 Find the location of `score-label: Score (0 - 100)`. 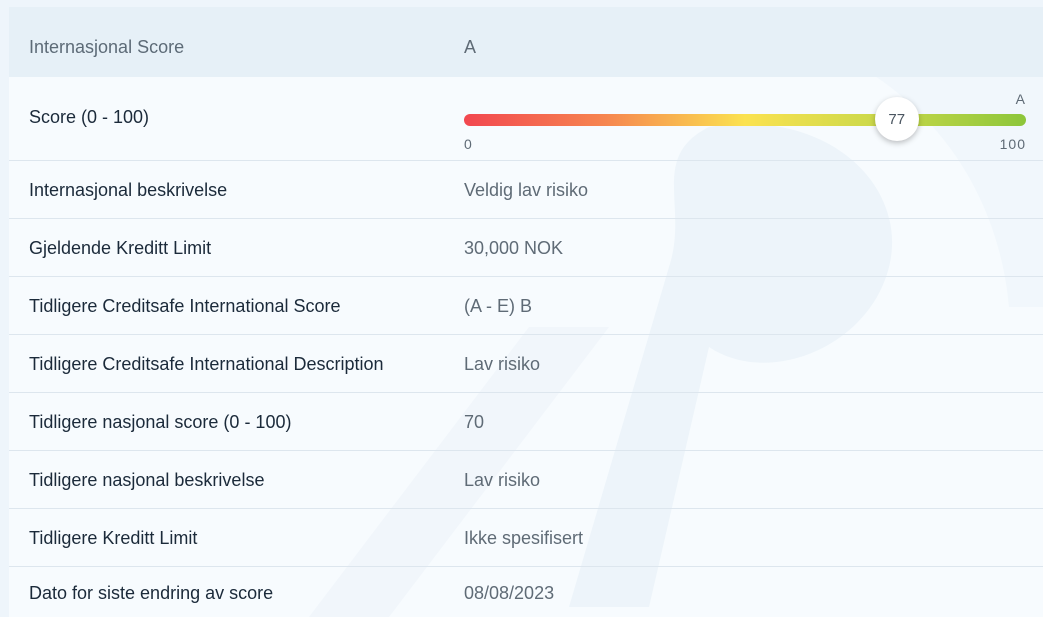

score-label: Score (0 - 100) is located at coordinates (89, 117).